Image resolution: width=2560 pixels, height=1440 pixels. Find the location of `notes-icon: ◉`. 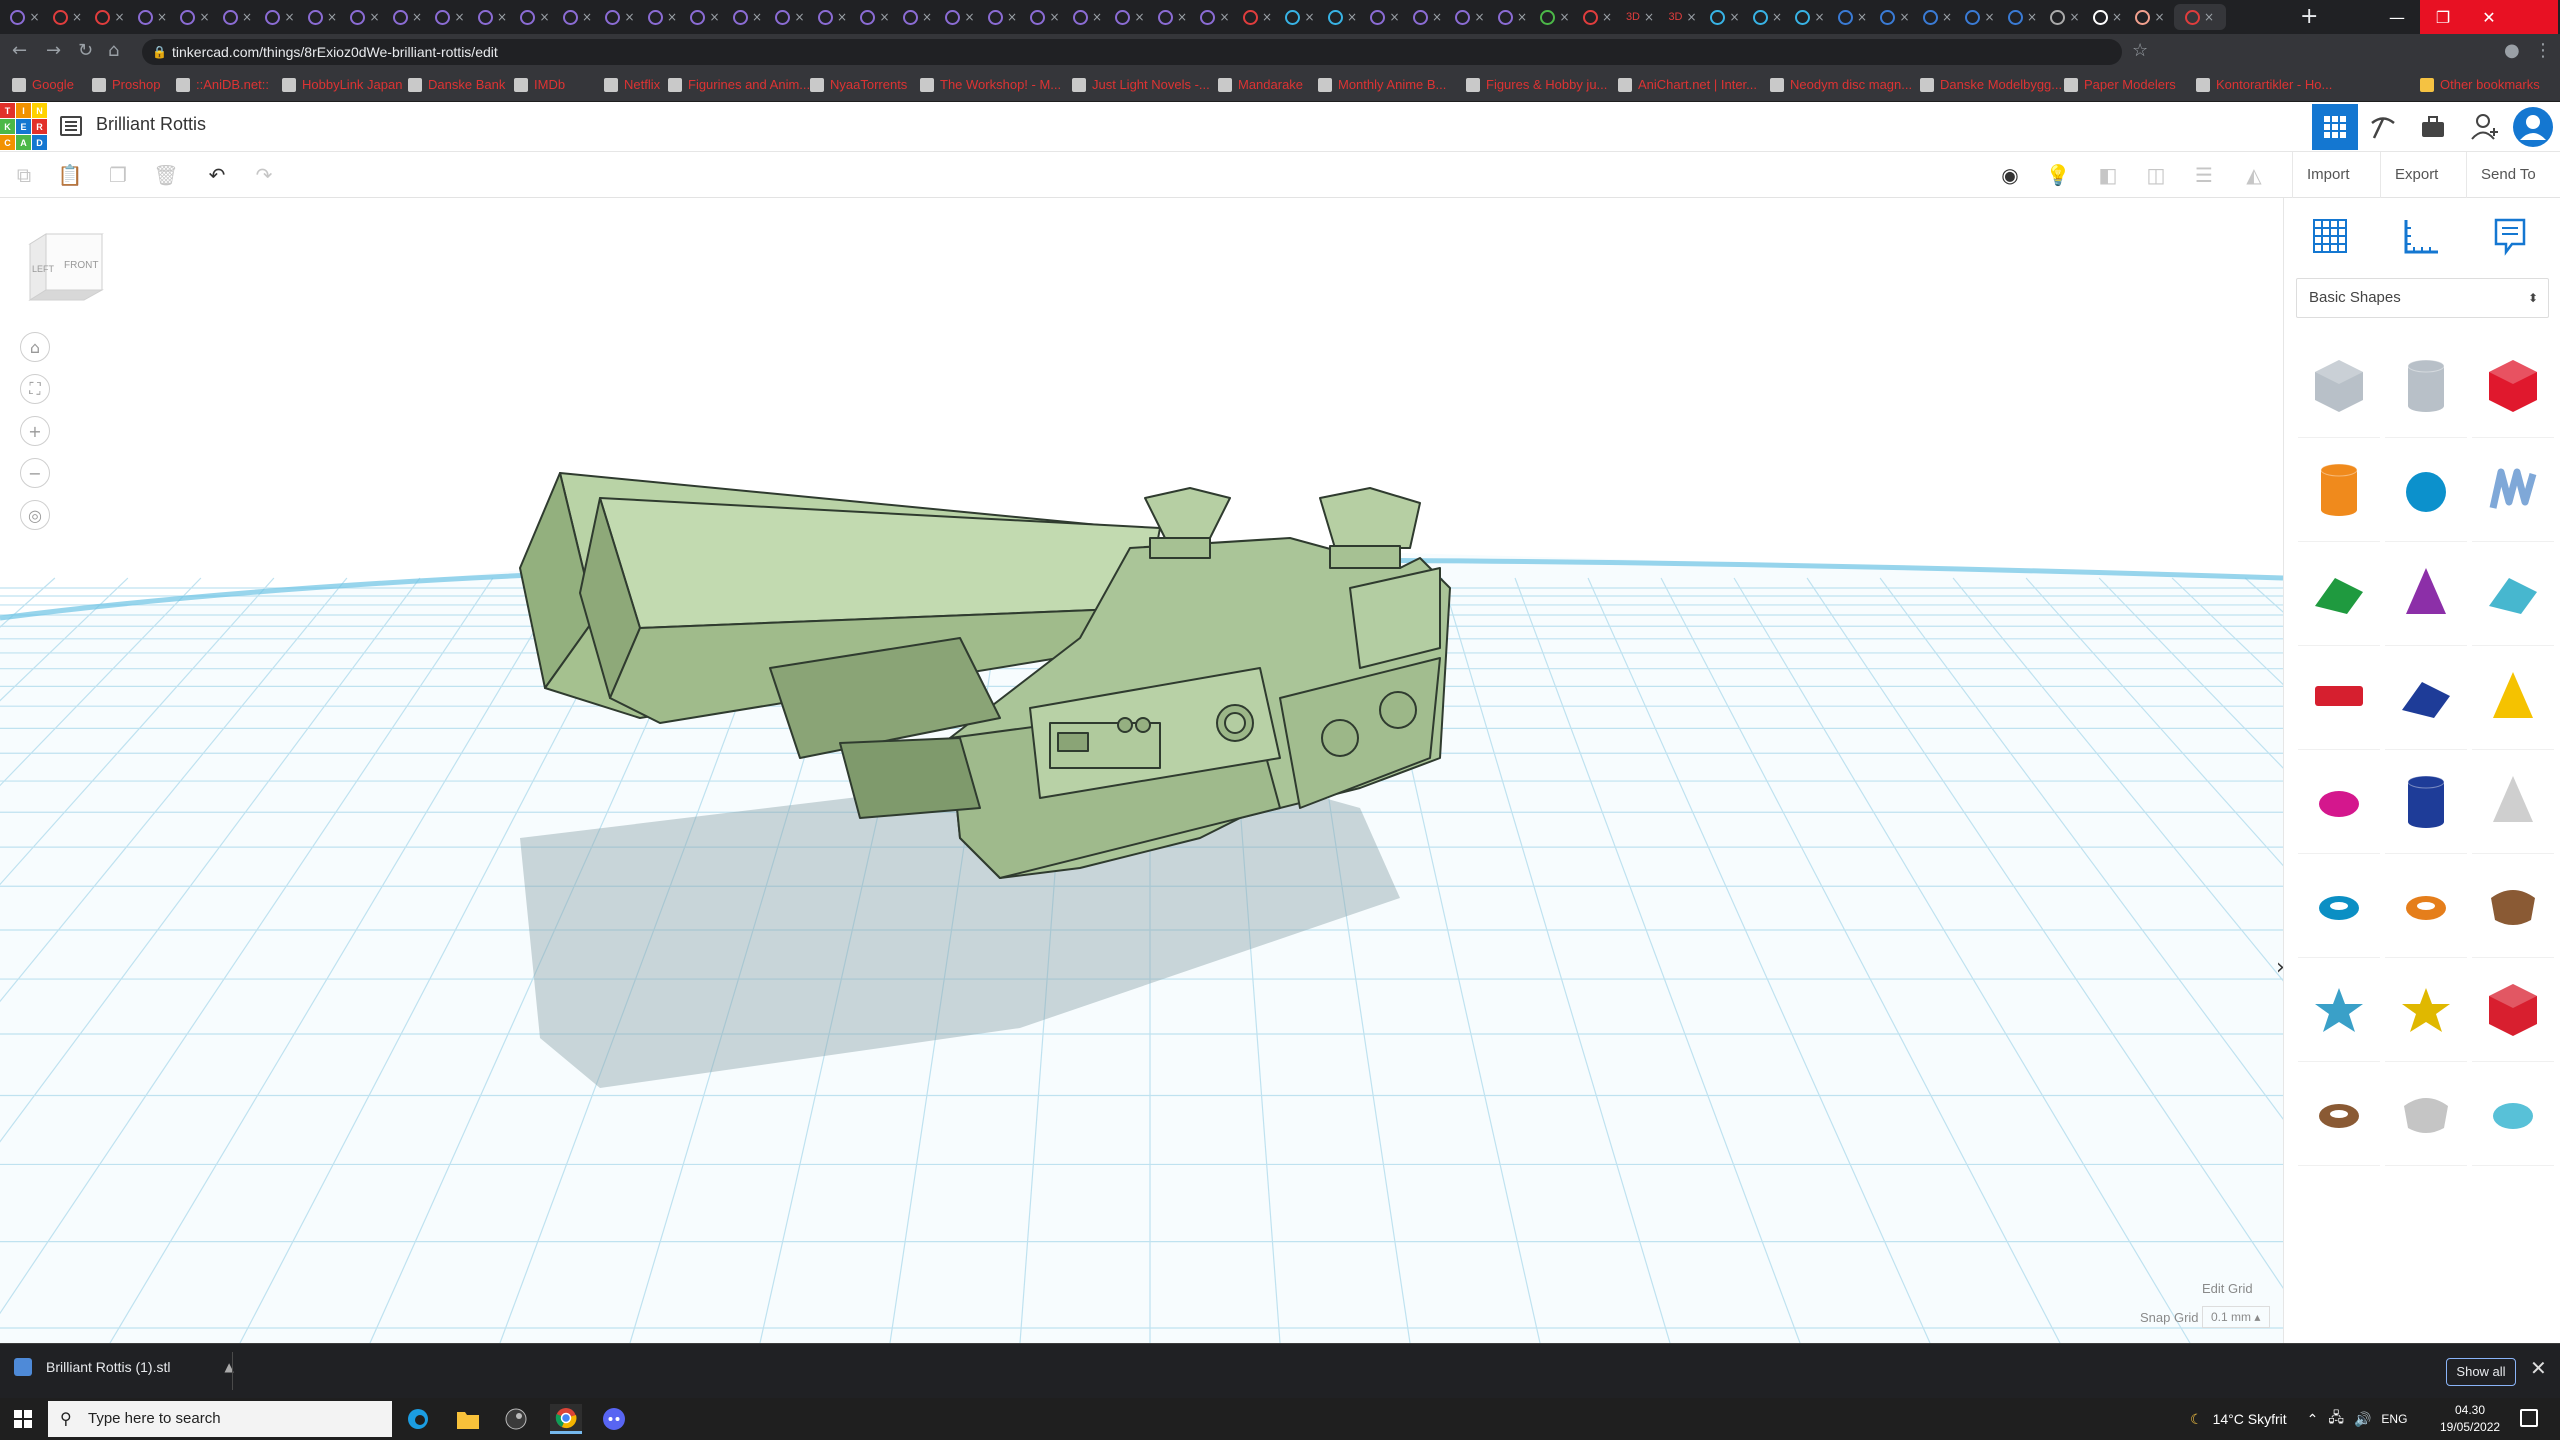

notes-icon: ◉ is located at coordinates (2010, 175).